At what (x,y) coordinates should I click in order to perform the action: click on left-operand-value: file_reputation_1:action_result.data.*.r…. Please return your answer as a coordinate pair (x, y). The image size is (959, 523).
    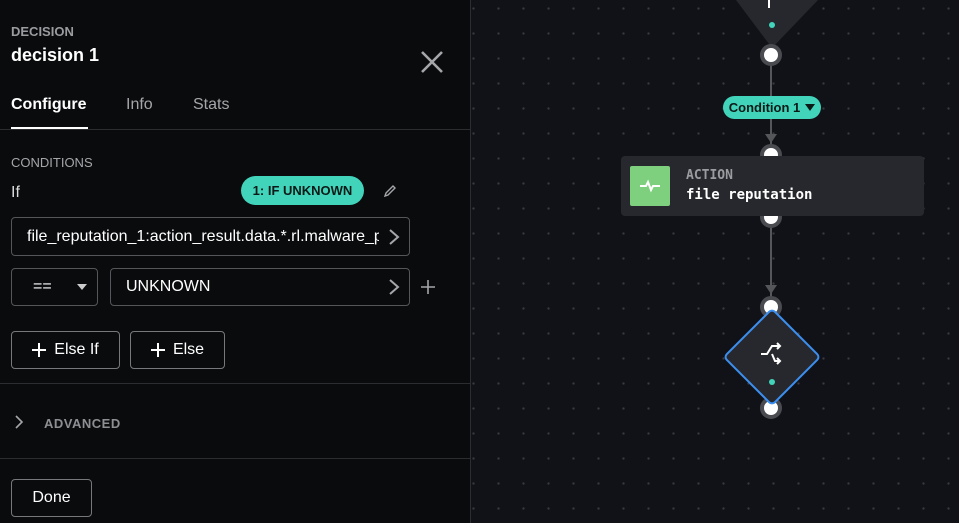
    Looking at the image, I should click on (203, 236).